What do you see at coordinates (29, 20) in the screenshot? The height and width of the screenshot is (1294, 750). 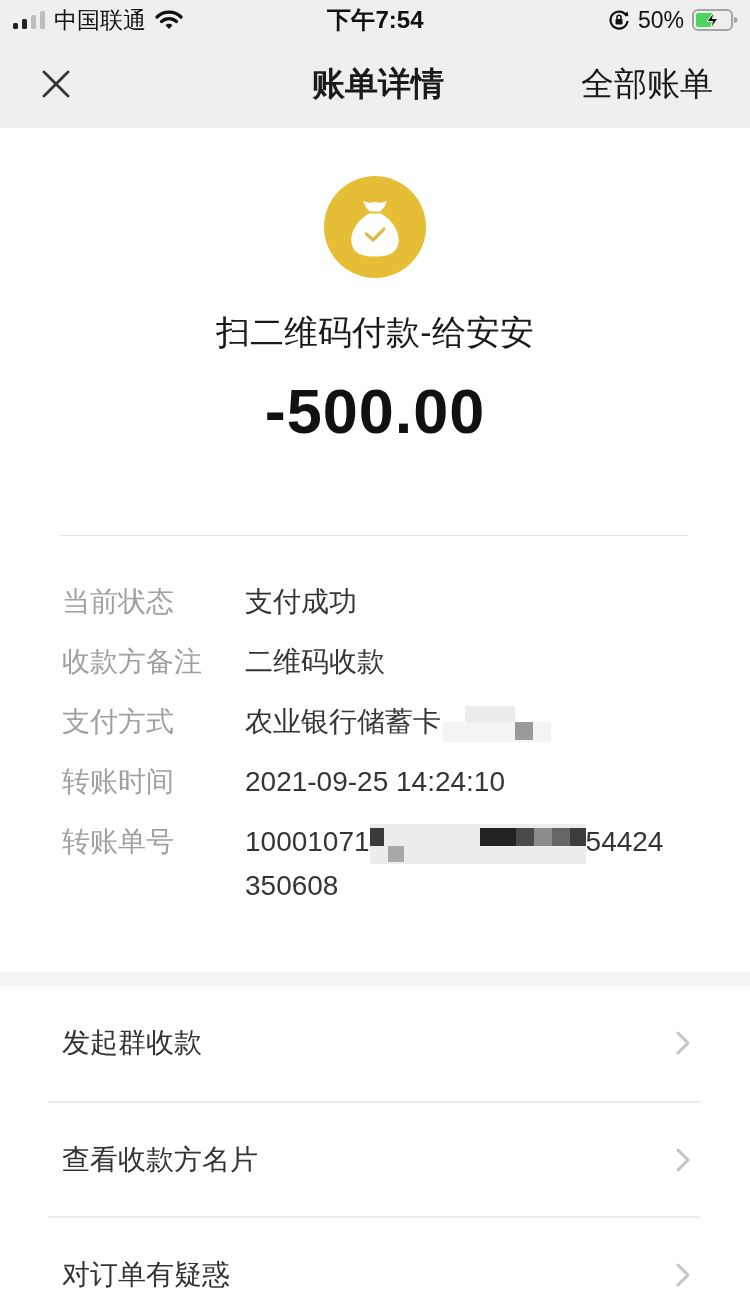 I see `signal-icon` at bounding box center [29, 20].